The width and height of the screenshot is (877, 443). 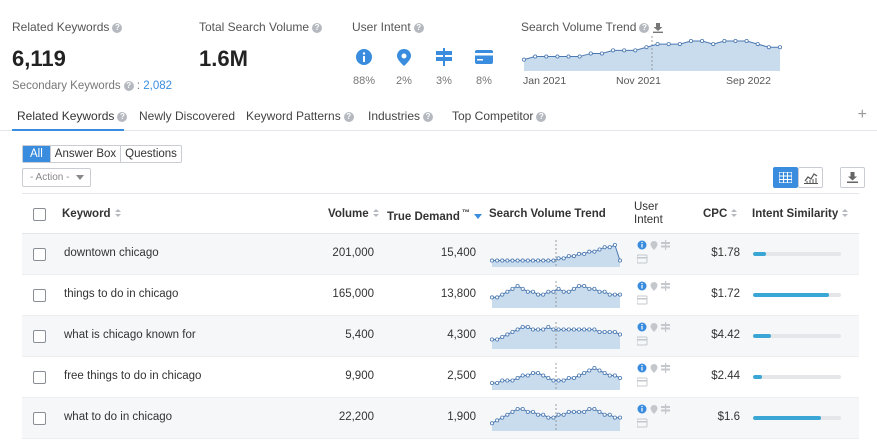 What do you see at coordinates (121, 294) in the screenshot?
I see `keyword-cell: things to do in chicago` at bounding box center [121, 294].